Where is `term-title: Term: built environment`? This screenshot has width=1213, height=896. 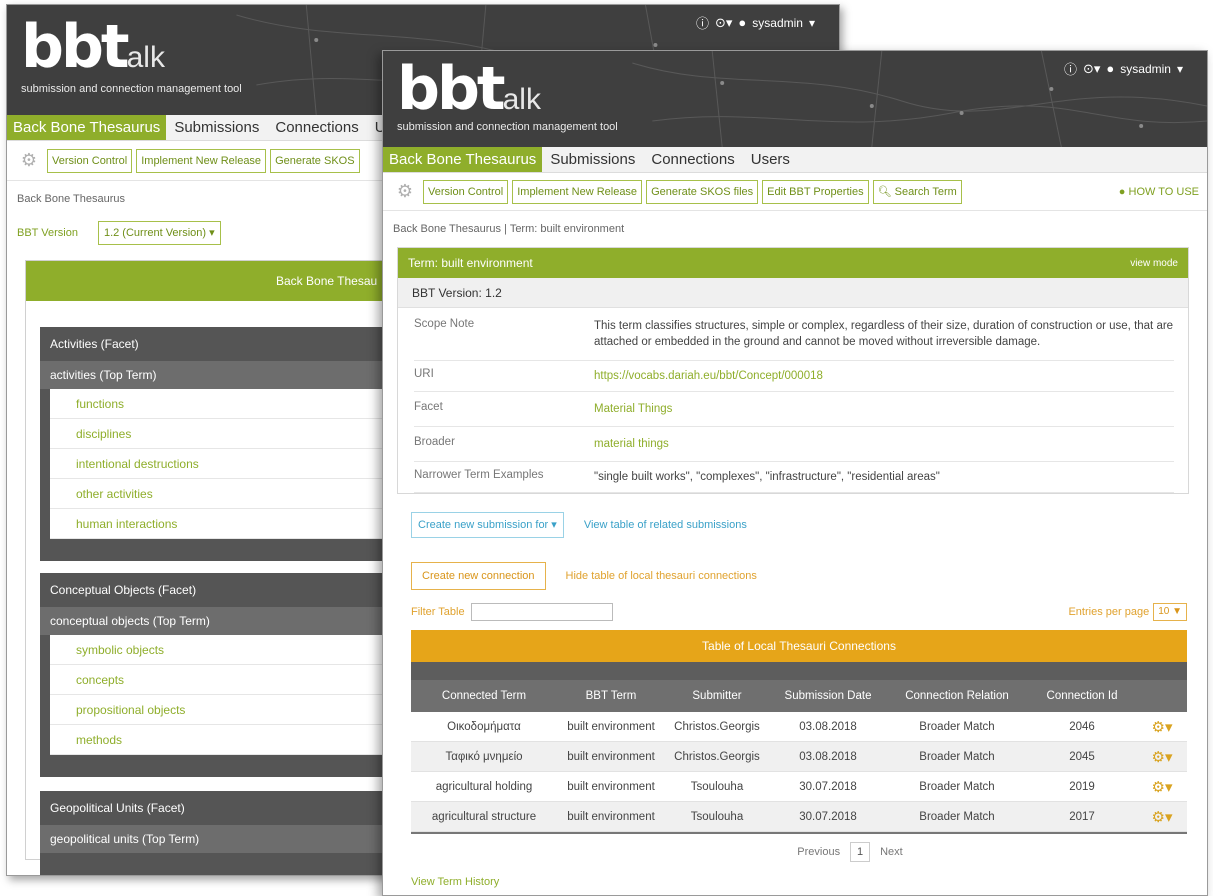
term-title: Term: built environment is located at coordinates (470, 263).